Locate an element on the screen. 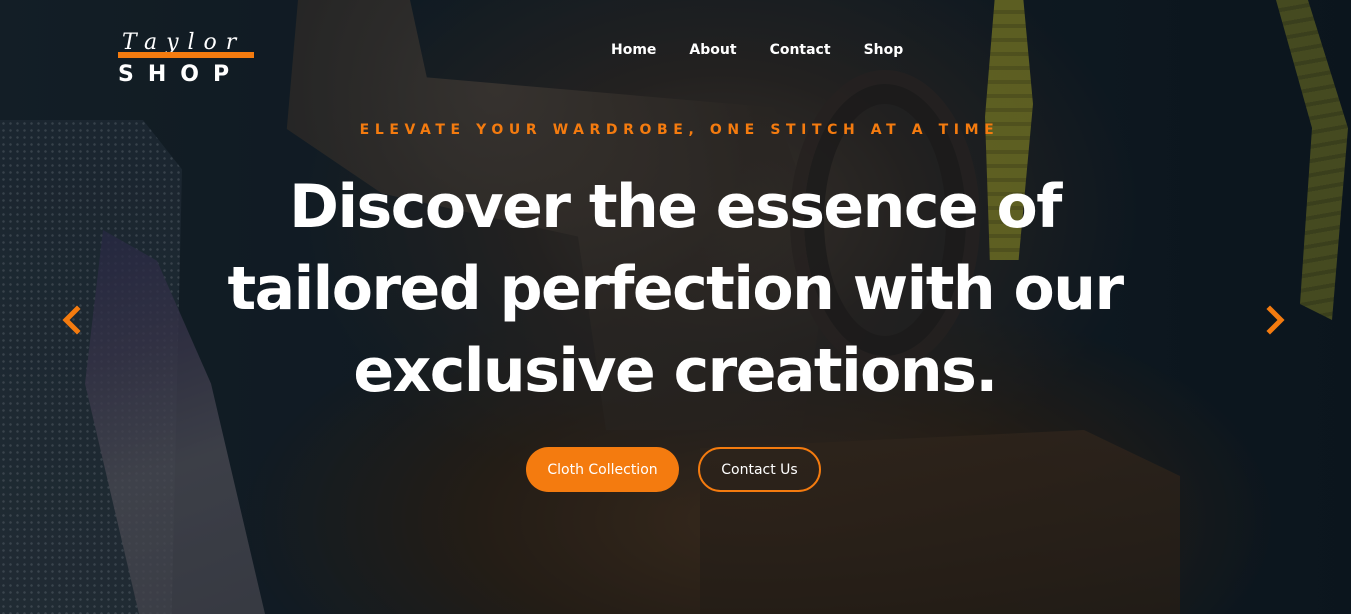 Image resolution: width=1351 pixels, height=614 pixels. chevron-right-icon is located at coordinates (1275, 320).